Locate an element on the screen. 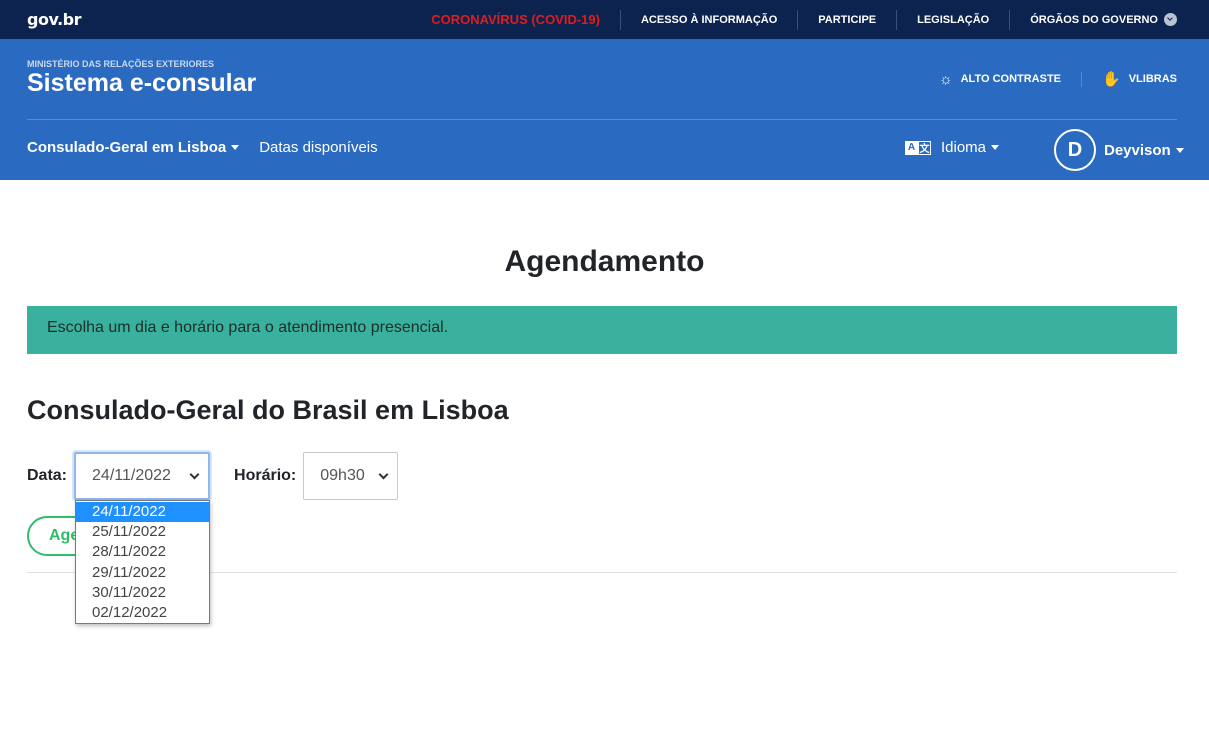 This screenshot has height=754, width=1209. time-label: Horário: is located at coordinates (265, 475).